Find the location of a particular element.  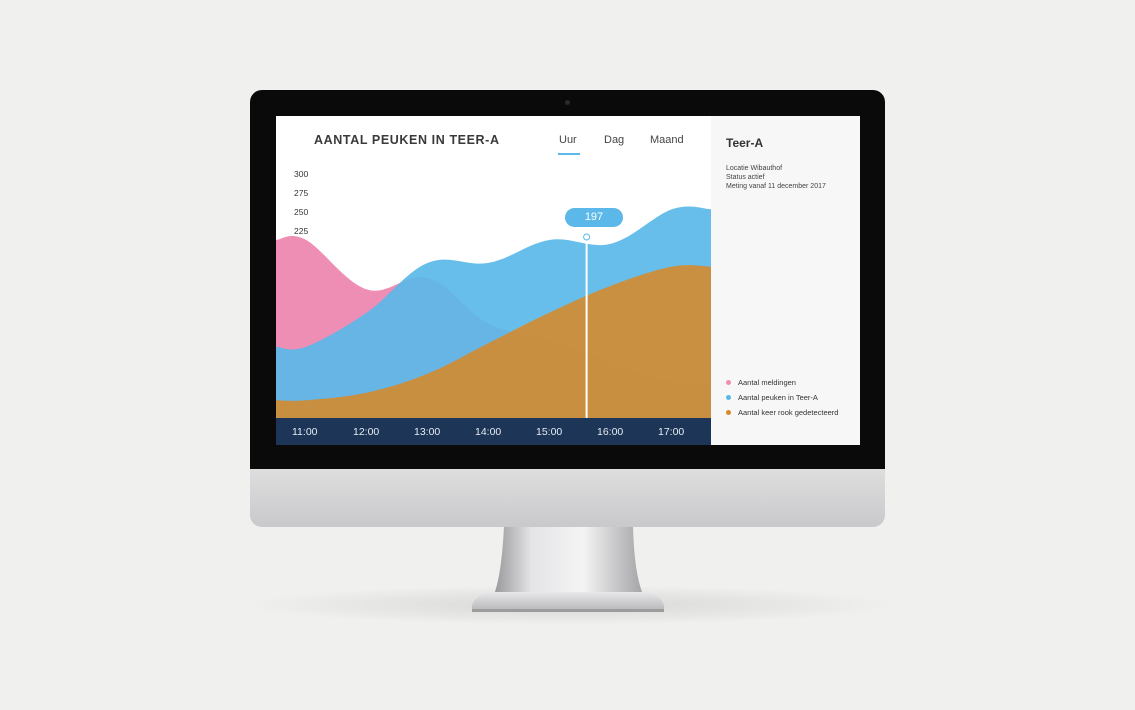

monitor-stand is located at coordinates (568, 569).